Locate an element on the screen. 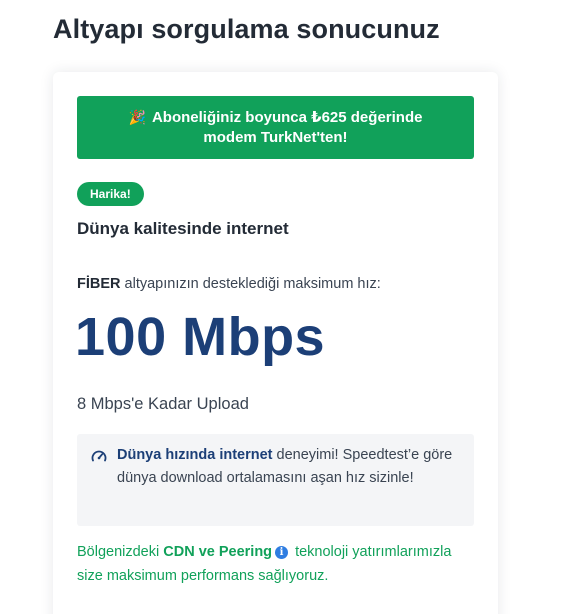 The height and width of the screenshot is (614, 578). page-title: Altyapı sorgulama sonucunuz is located at coordinates (246, 29).